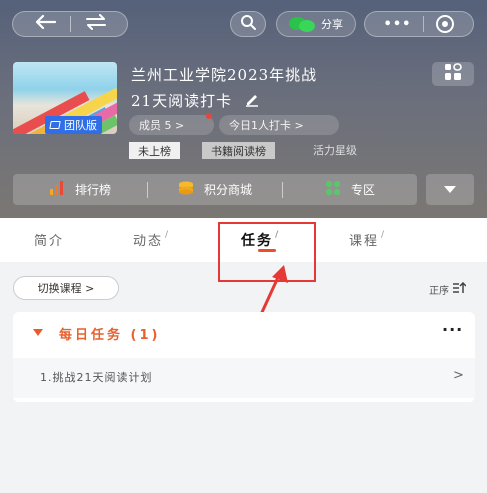 The height and width of the screenshot is (493, 487). I want to click on group-title: 兰州工业学院2023年挑战 21天阅读打卡, so click(276, 88).